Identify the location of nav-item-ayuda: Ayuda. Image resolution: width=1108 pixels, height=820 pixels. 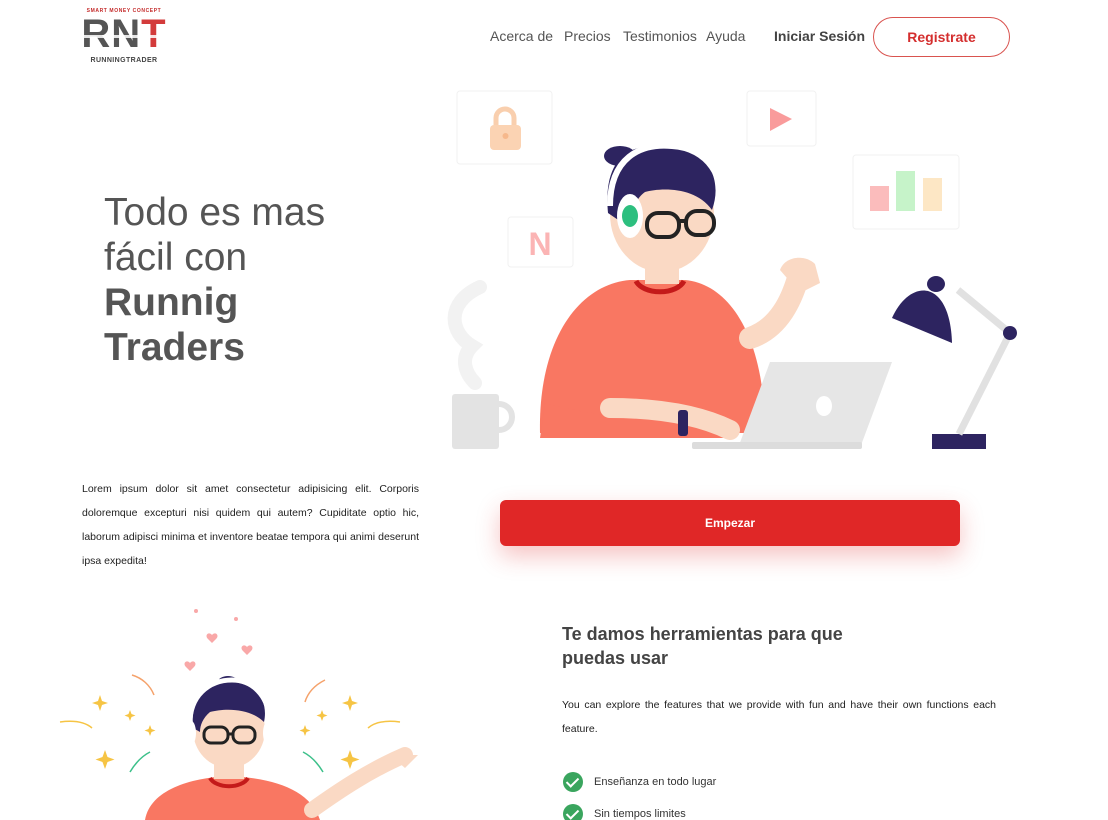
(725, 36).